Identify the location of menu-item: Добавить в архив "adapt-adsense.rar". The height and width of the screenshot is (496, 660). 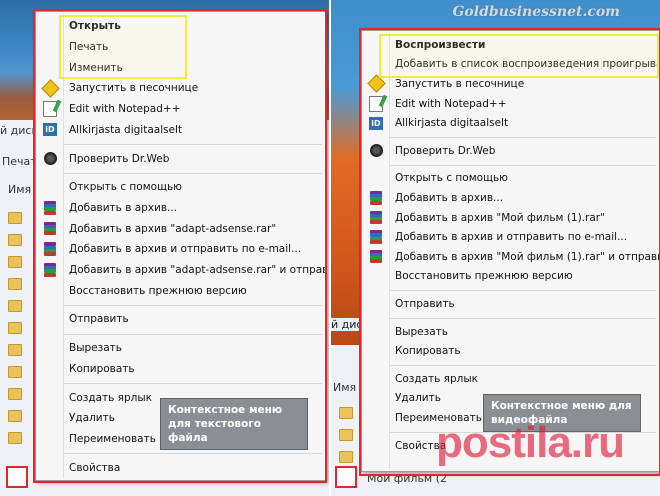
(181, 228).